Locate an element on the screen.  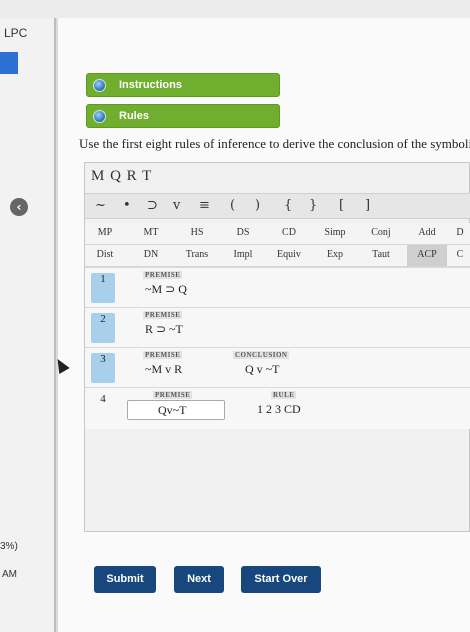
symbol-close-brace: } is located at coordinates (313, 205).